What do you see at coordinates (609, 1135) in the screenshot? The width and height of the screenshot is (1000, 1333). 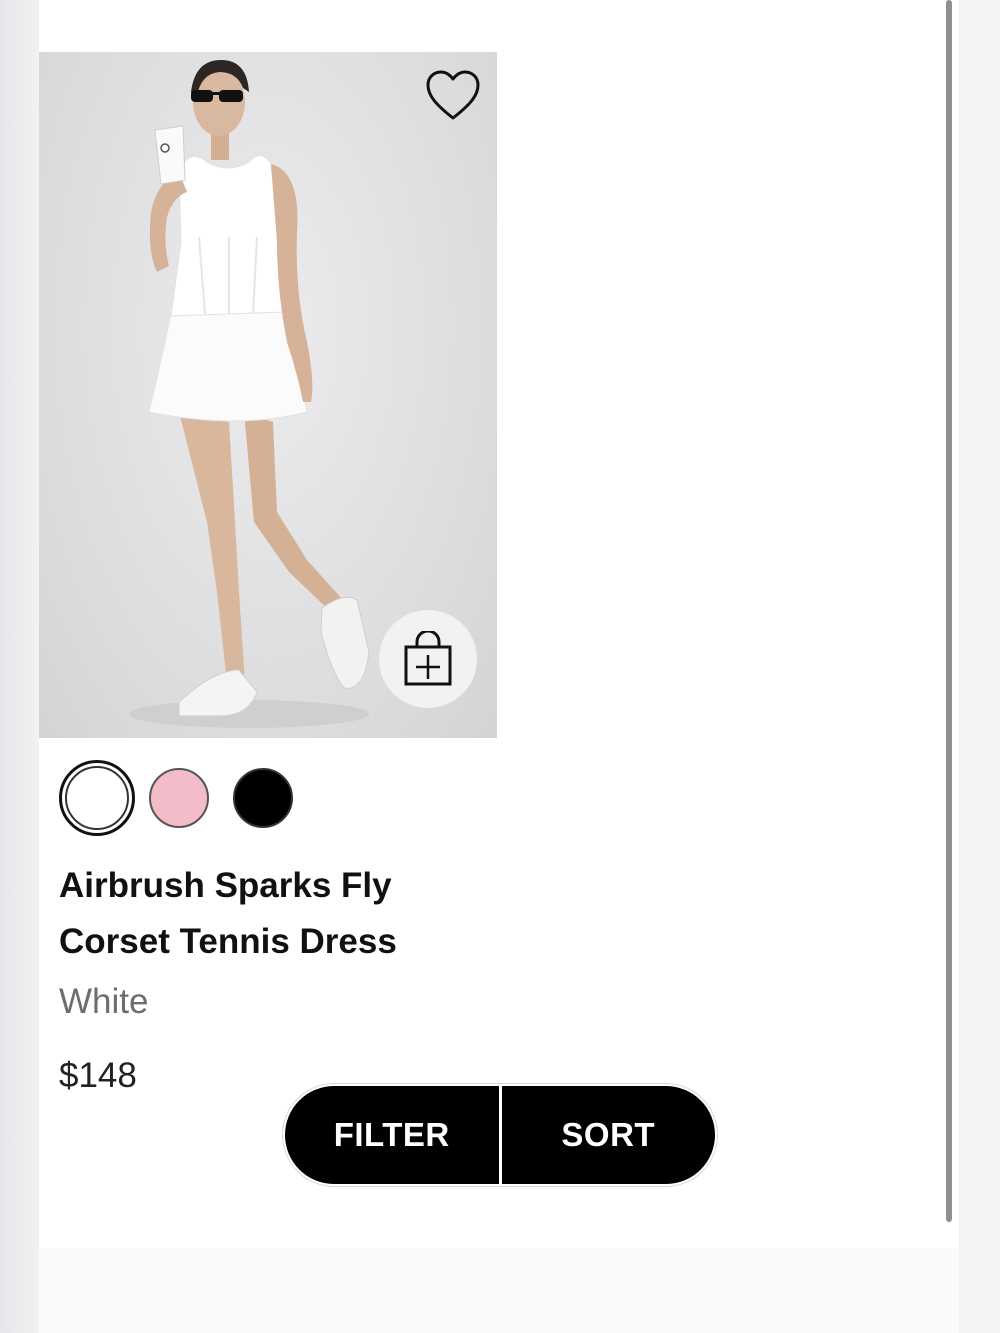 I see `sort-button: SORT` at bounding box center [609, 1135].